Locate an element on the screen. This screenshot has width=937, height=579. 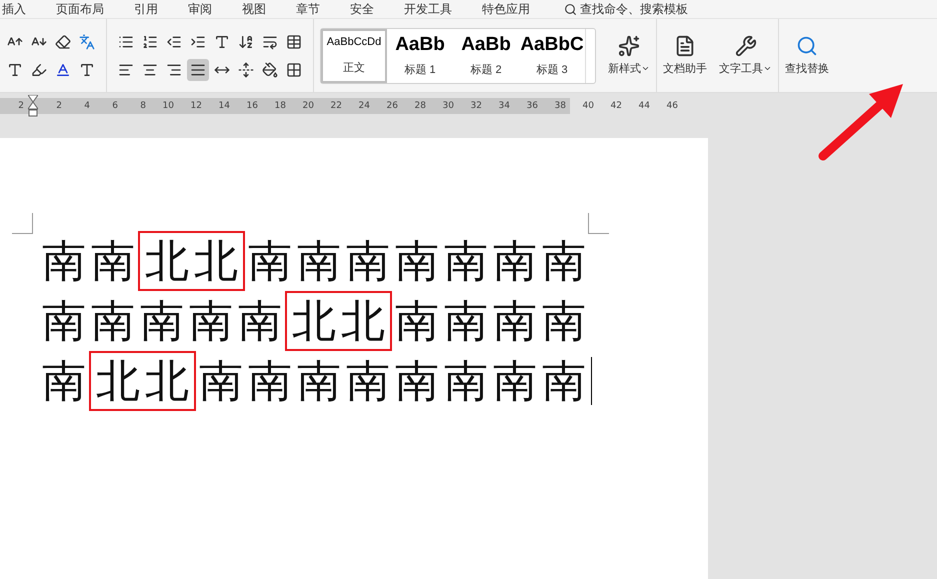
ruler-number: 10 is located at coordinates (168, 105).